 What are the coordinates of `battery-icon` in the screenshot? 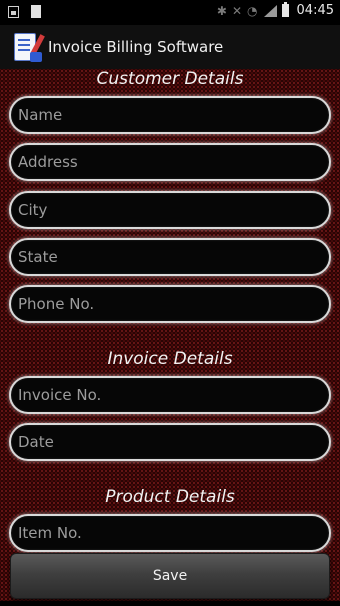 It's located at (285, 9).